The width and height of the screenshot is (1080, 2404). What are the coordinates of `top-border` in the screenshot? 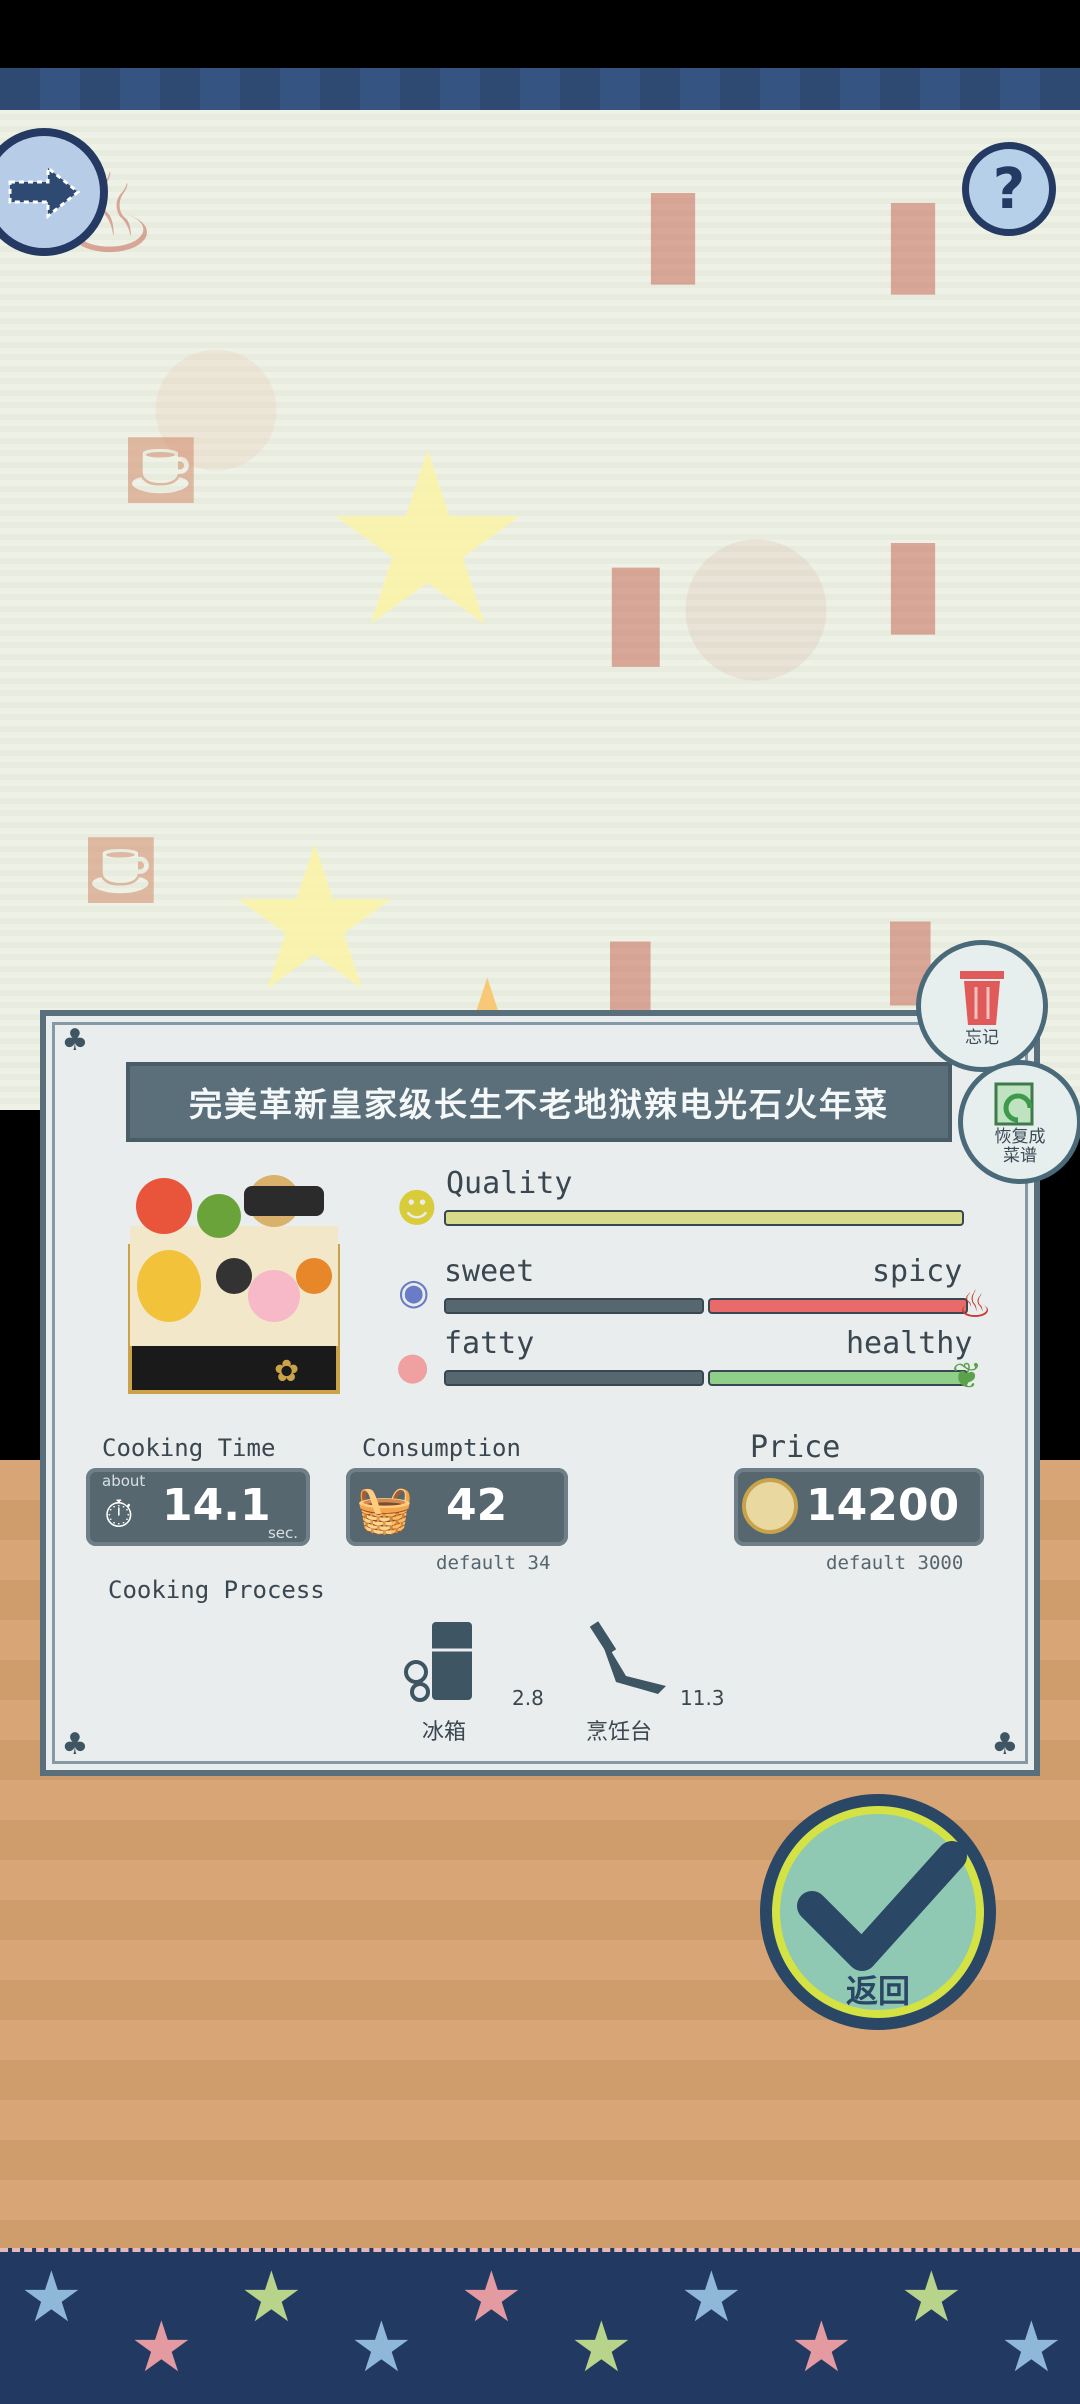 It's located at (540, 91).